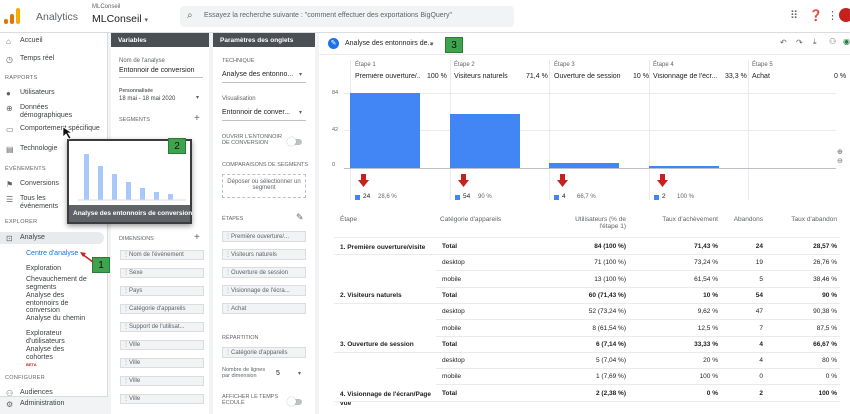 This screenshot has height=414, width=850. Describe the element at coordinates (43, 269) in the screenshot. I see `nav-sub-exploration: Exploration` at that location.